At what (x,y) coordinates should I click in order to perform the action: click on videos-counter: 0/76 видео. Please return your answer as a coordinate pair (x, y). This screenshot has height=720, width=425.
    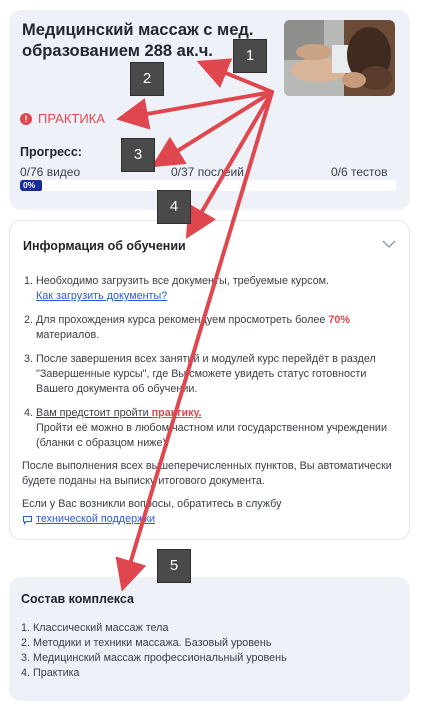
    Looking at the image, I should click on (50, 172).